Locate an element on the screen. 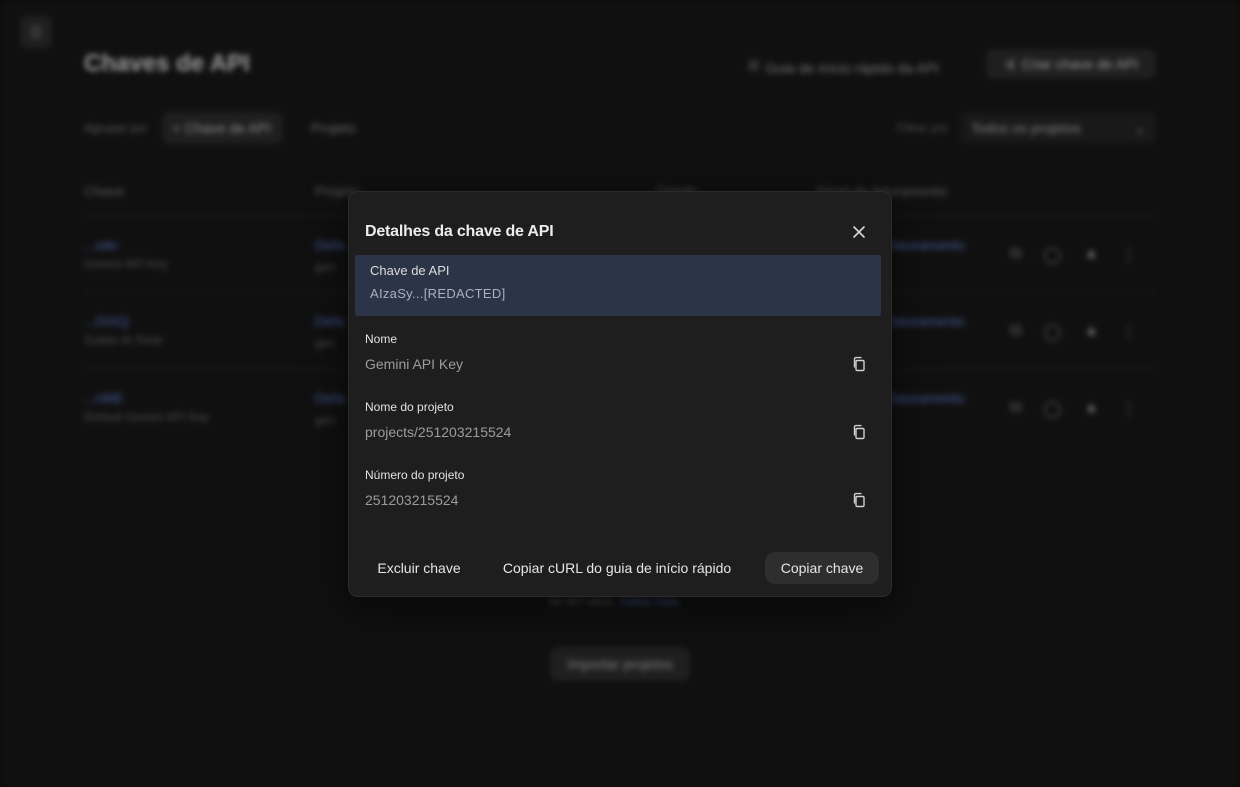  delete-key-button: Excluir chave is located at coordinates (419, 568).